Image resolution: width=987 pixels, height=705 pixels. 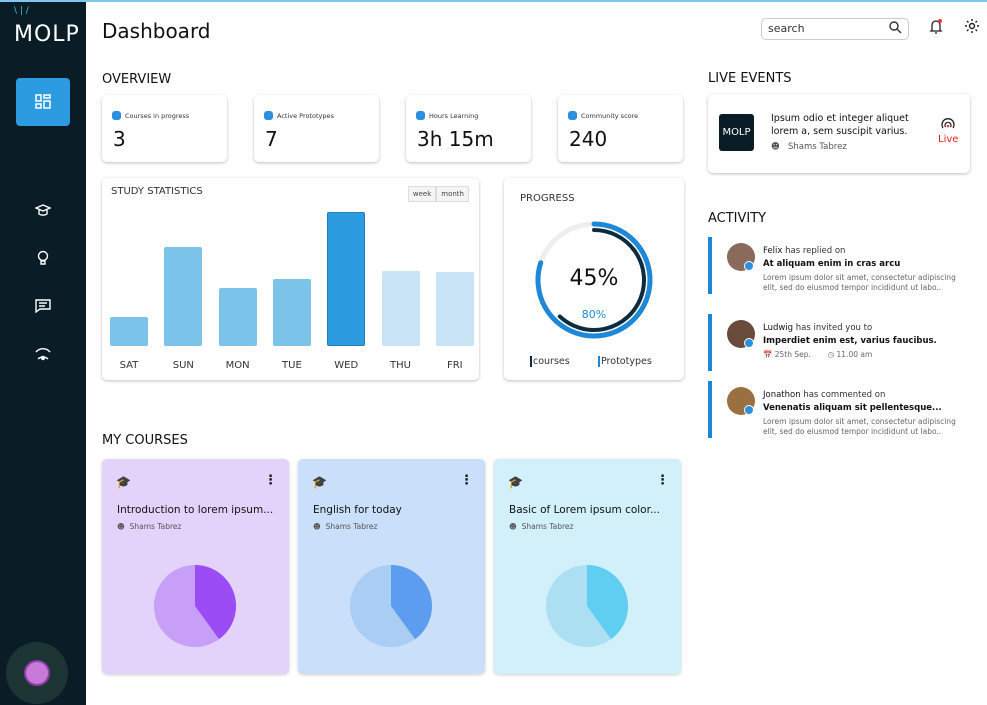 I want to click on day-label: WED, so click(x=346, y=365).